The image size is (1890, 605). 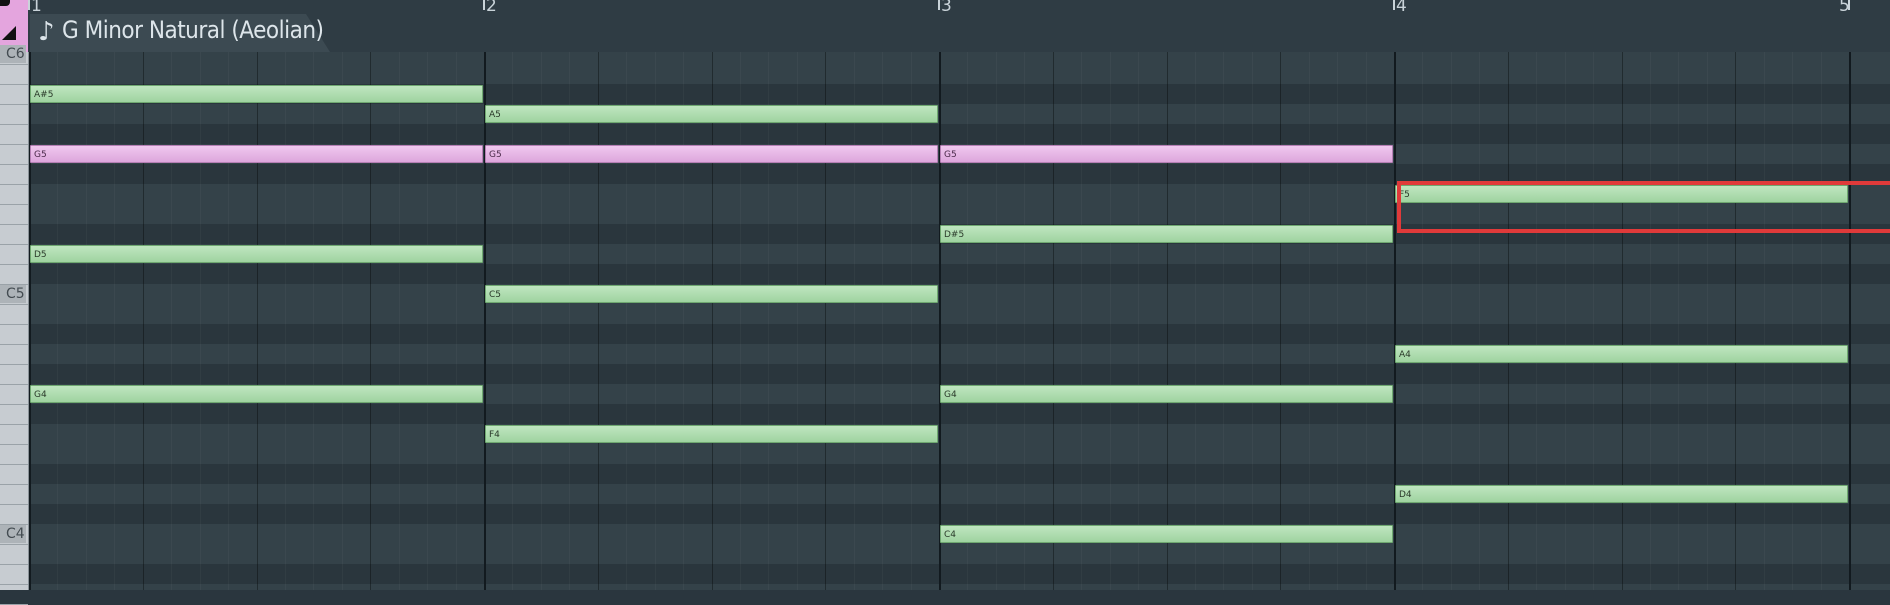 I want to click on note-block: A5, so click(x=711, y=114).